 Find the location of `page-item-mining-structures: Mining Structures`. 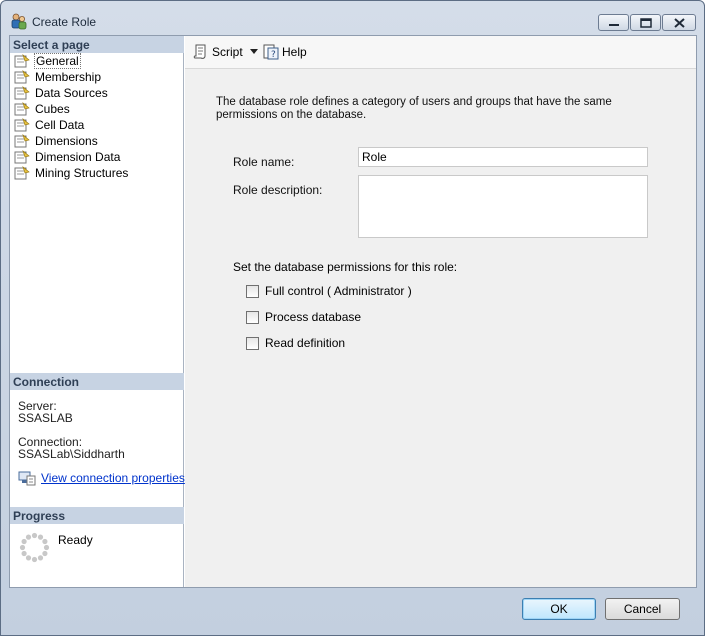

page-item-mining-structures: Mining Structures is located at coordinates (97, 173).